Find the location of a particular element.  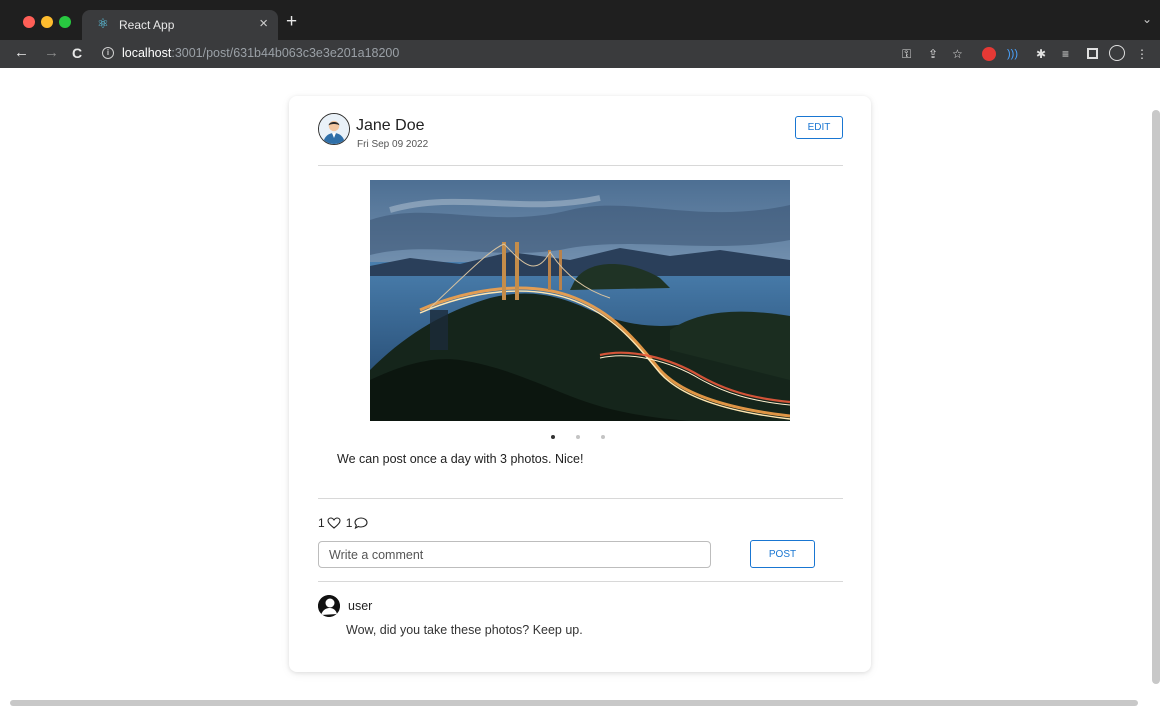

bridge-photo-image is located at coordinates (580, 300).